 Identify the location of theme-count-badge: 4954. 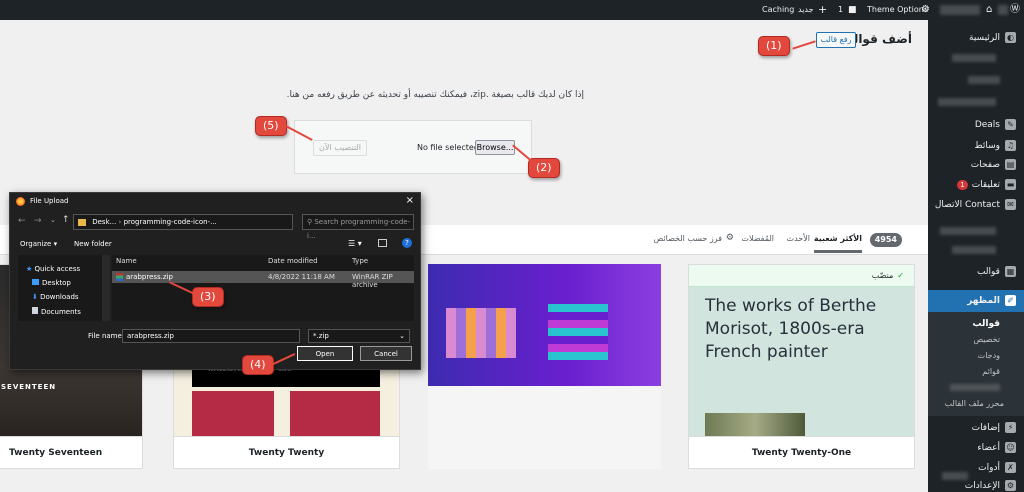
(885, 240).